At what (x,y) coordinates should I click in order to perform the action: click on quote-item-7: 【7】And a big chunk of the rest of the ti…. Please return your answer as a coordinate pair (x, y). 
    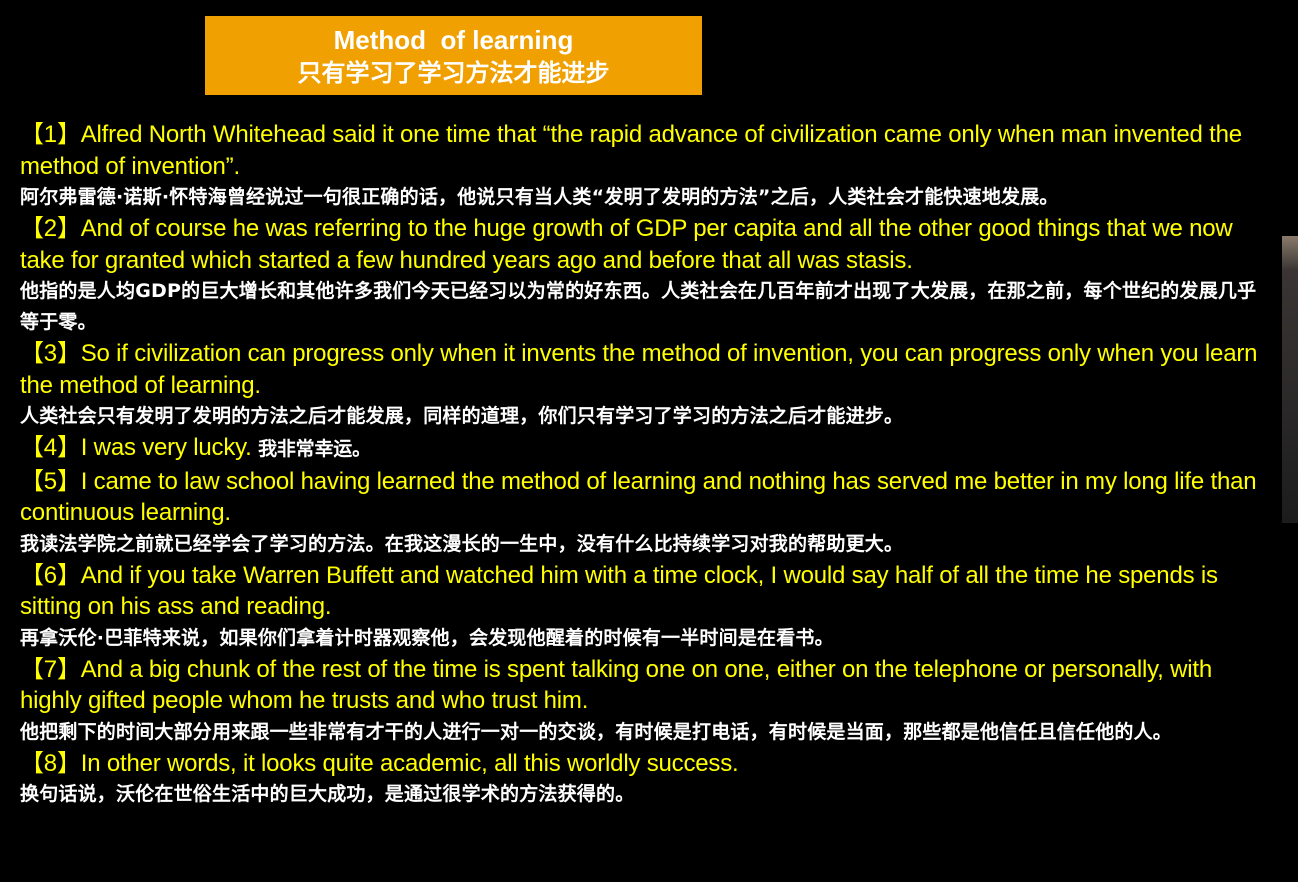
    Looking at the image, I should click on (640, 701).